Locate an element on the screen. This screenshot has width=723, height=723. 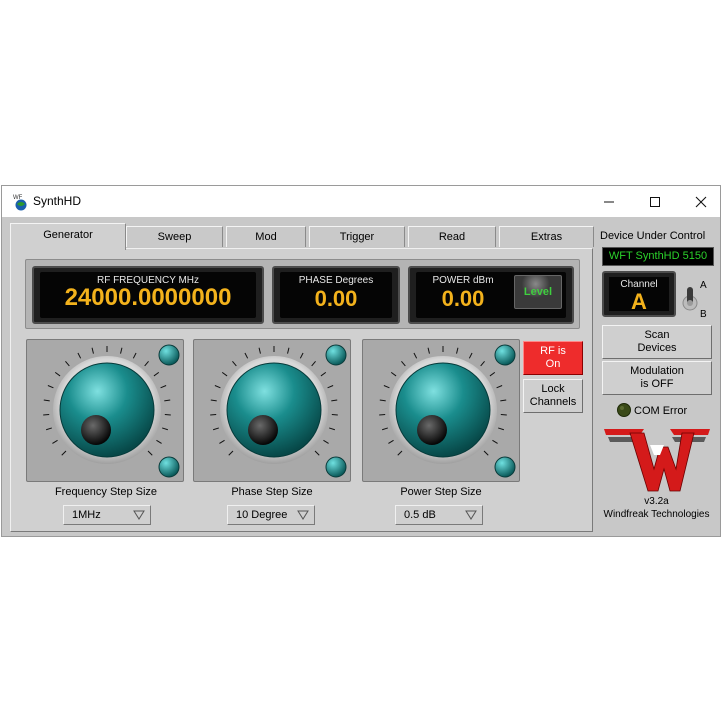
frequency-display-screen: RF FREQUENCY MHz 24000.0000000 is located at coordinates (148, 295).